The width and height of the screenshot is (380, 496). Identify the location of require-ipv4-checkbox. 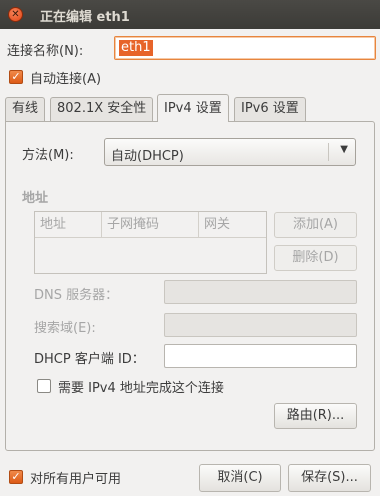
(44, 386).